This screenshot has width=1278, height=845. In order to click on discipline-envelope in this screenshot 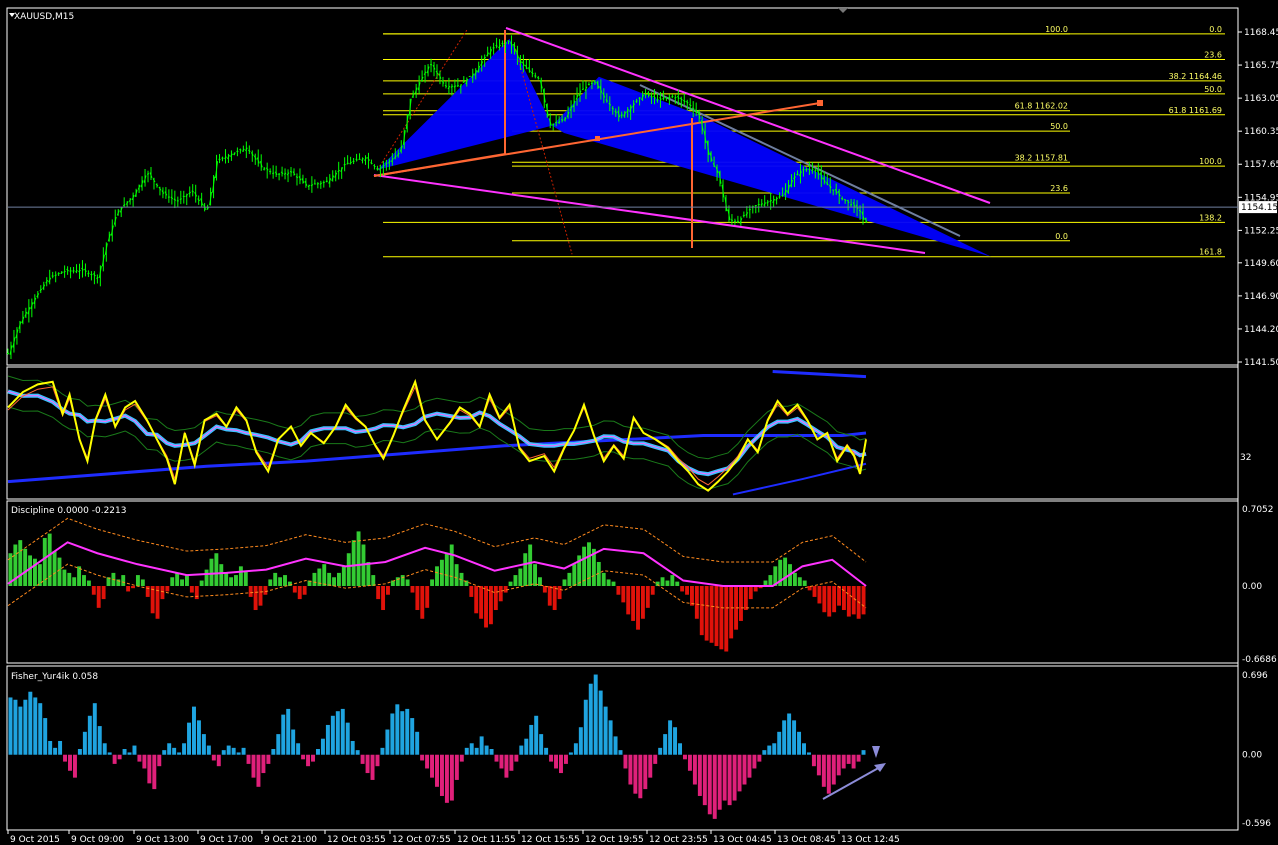, I will do `click(437, 540)`.